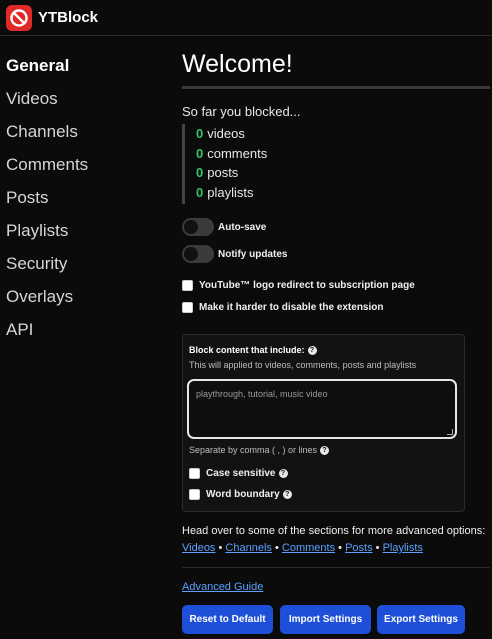  I want to click on link-posts: Posts, so click(359, 548).